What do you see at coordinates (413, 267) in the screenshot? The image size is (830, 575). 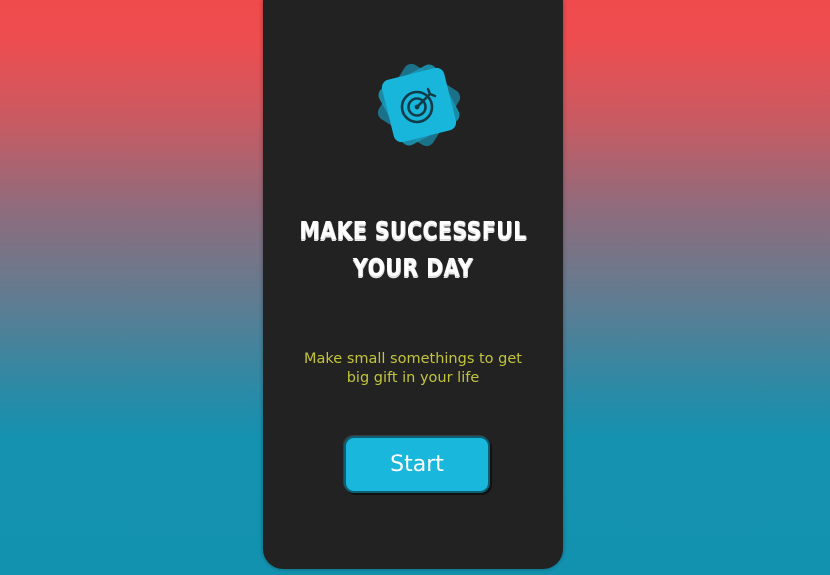 I see `title-line-2: YOUR DAY` at bounding box center [413, 267].